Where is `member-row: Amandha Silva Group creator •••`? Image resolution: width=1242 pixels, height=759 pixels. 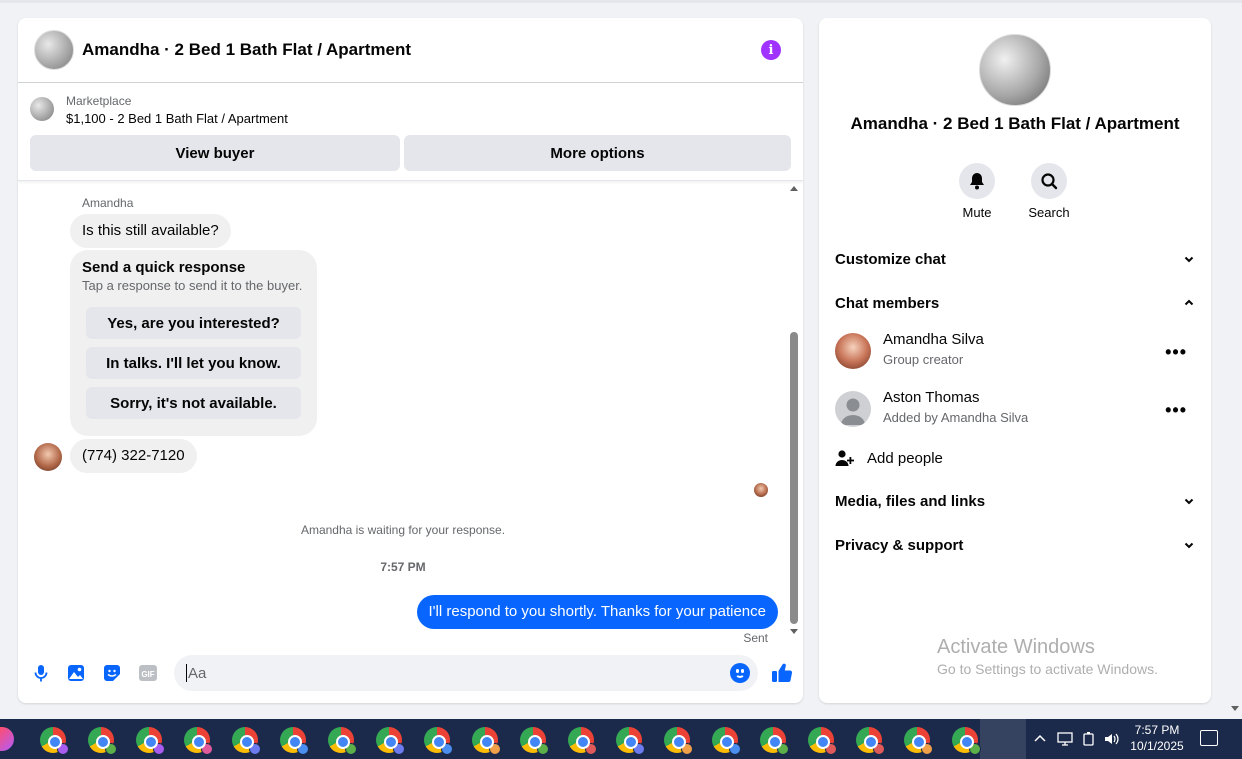
member-row: Amandha Silva Group creator ••• is located at coordinates (1015, 352).